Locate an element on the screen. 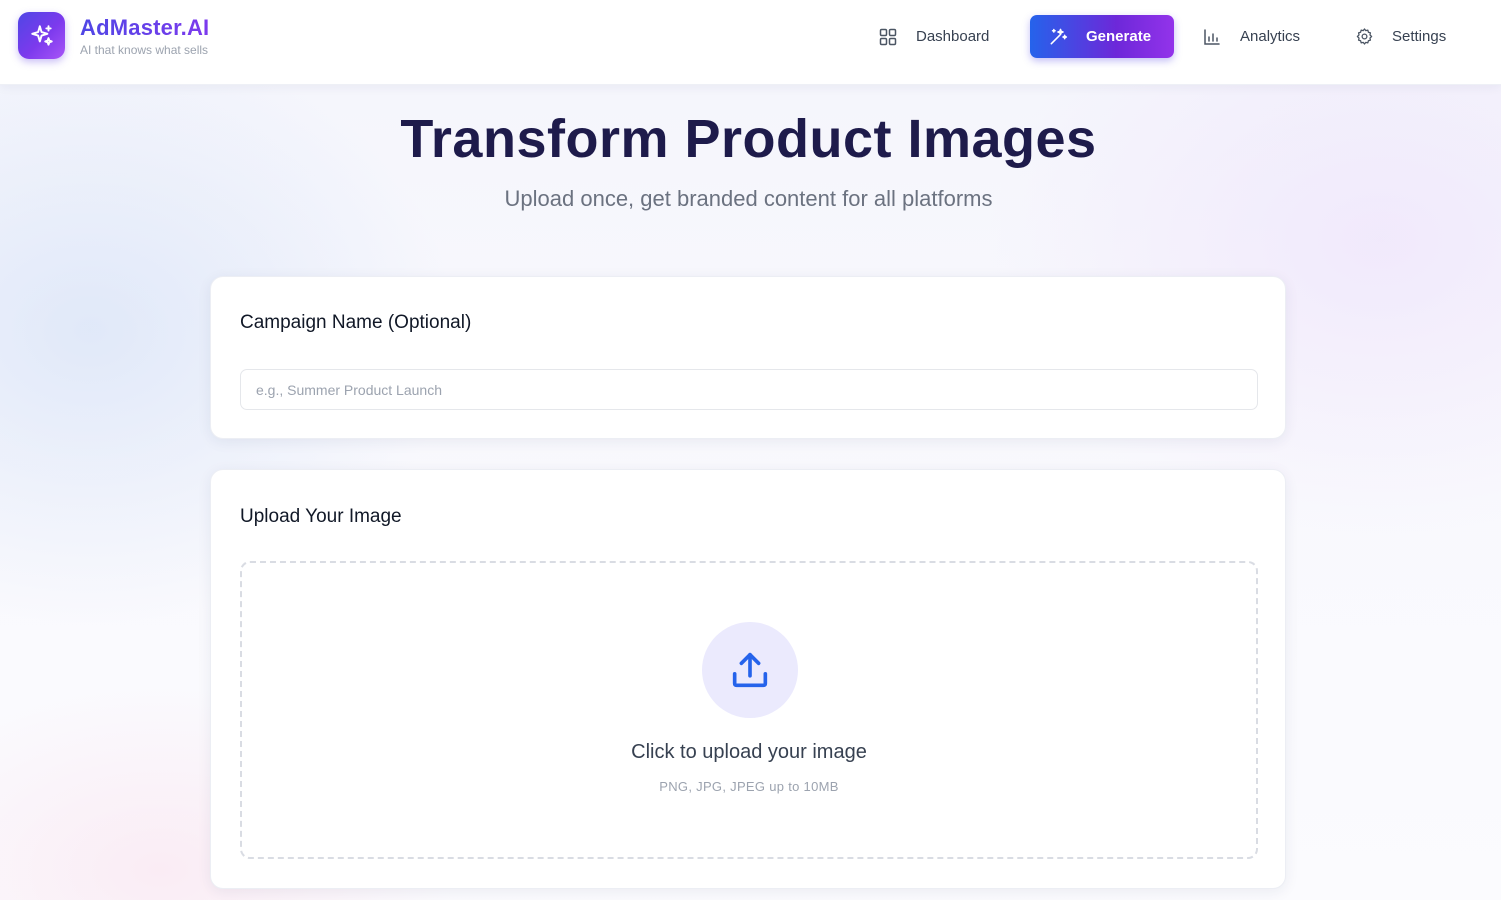 This screenshot has height=900, width=1501. brand-tagline: AI that knows what sells is located at coordinates (144, 50).